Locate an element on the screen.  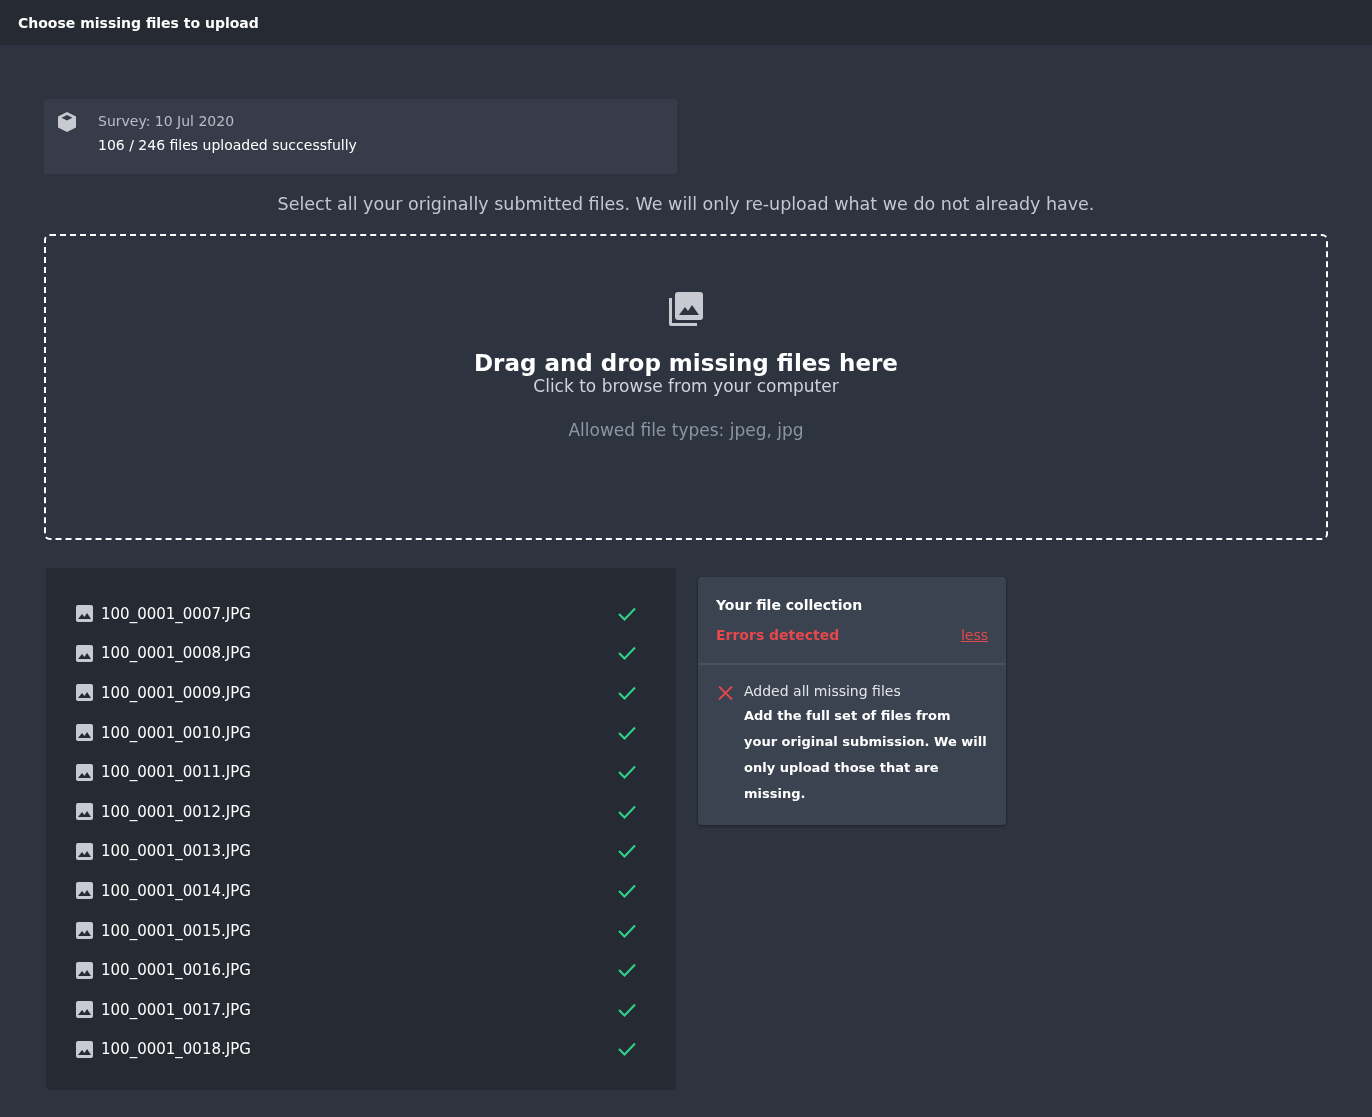
check-label: Added all missing files is located at coordinates (823, 691).